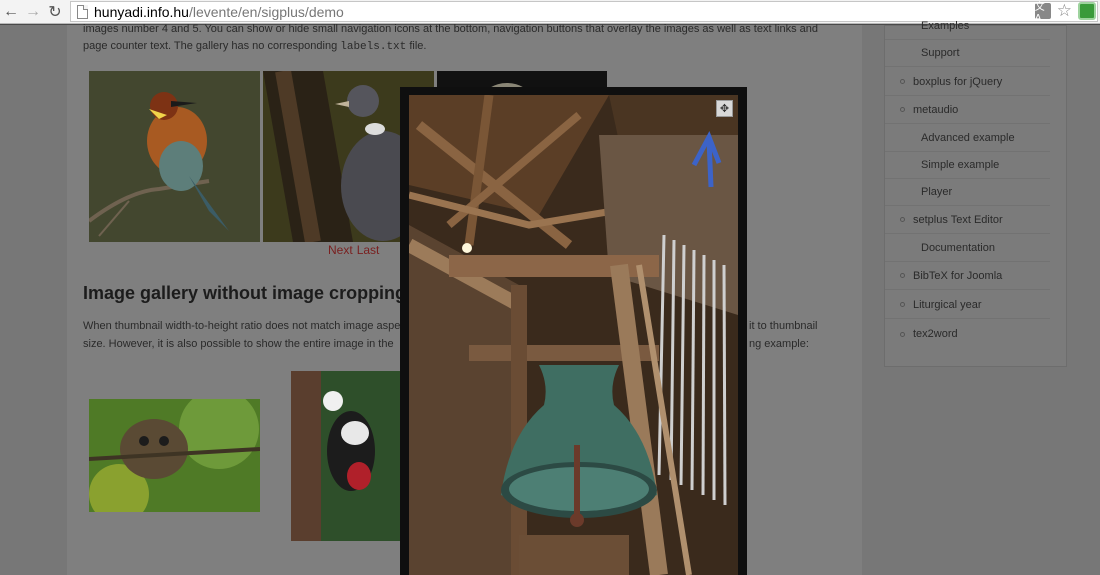  Describe the element at coordinates (967, 334) in the screenshot. I see `sidebar-item-tex2word: tex2word` at that location.